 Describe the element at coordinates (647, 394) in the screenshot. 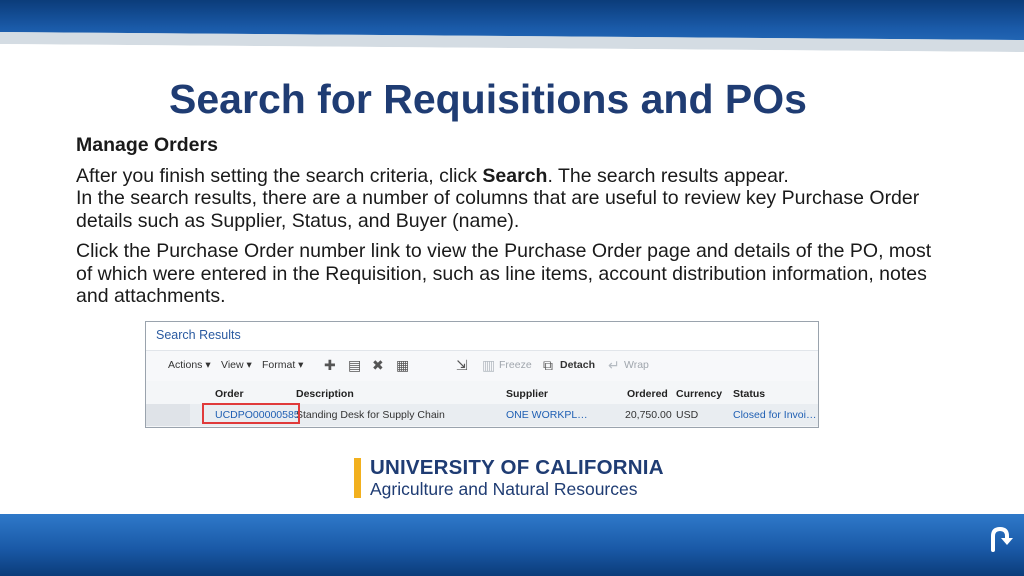

I see `column-ordered: Ordered` at that location.